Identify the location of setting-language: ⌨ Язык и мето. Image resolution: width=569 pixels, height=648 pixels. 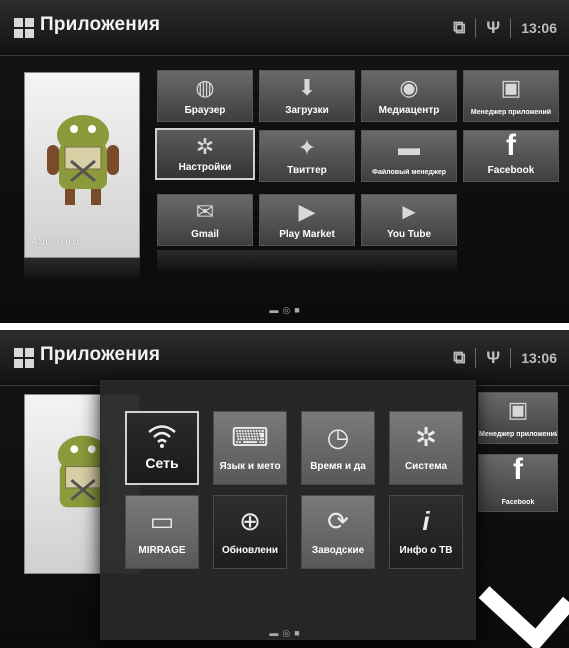
(250, 448).